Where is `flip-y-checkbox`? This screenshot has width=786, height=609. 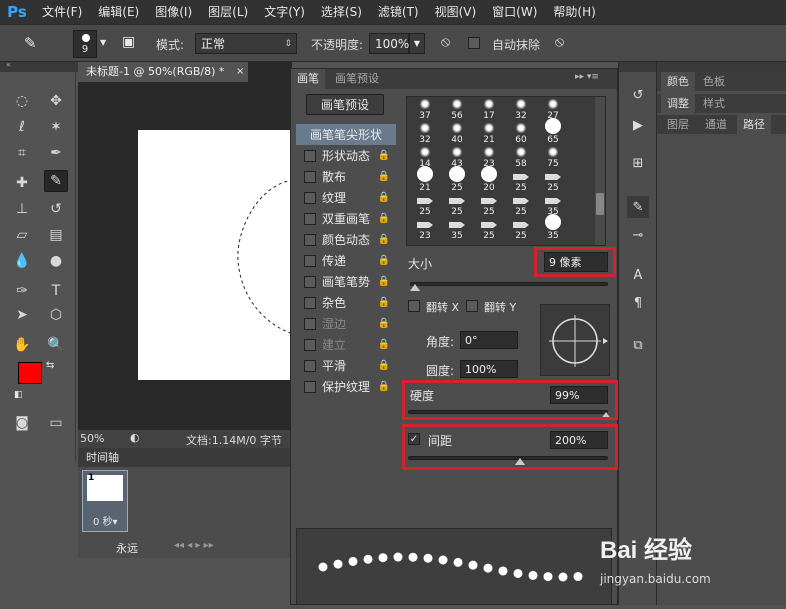 flip-y-checkbox is located at coordinates (472, 306).